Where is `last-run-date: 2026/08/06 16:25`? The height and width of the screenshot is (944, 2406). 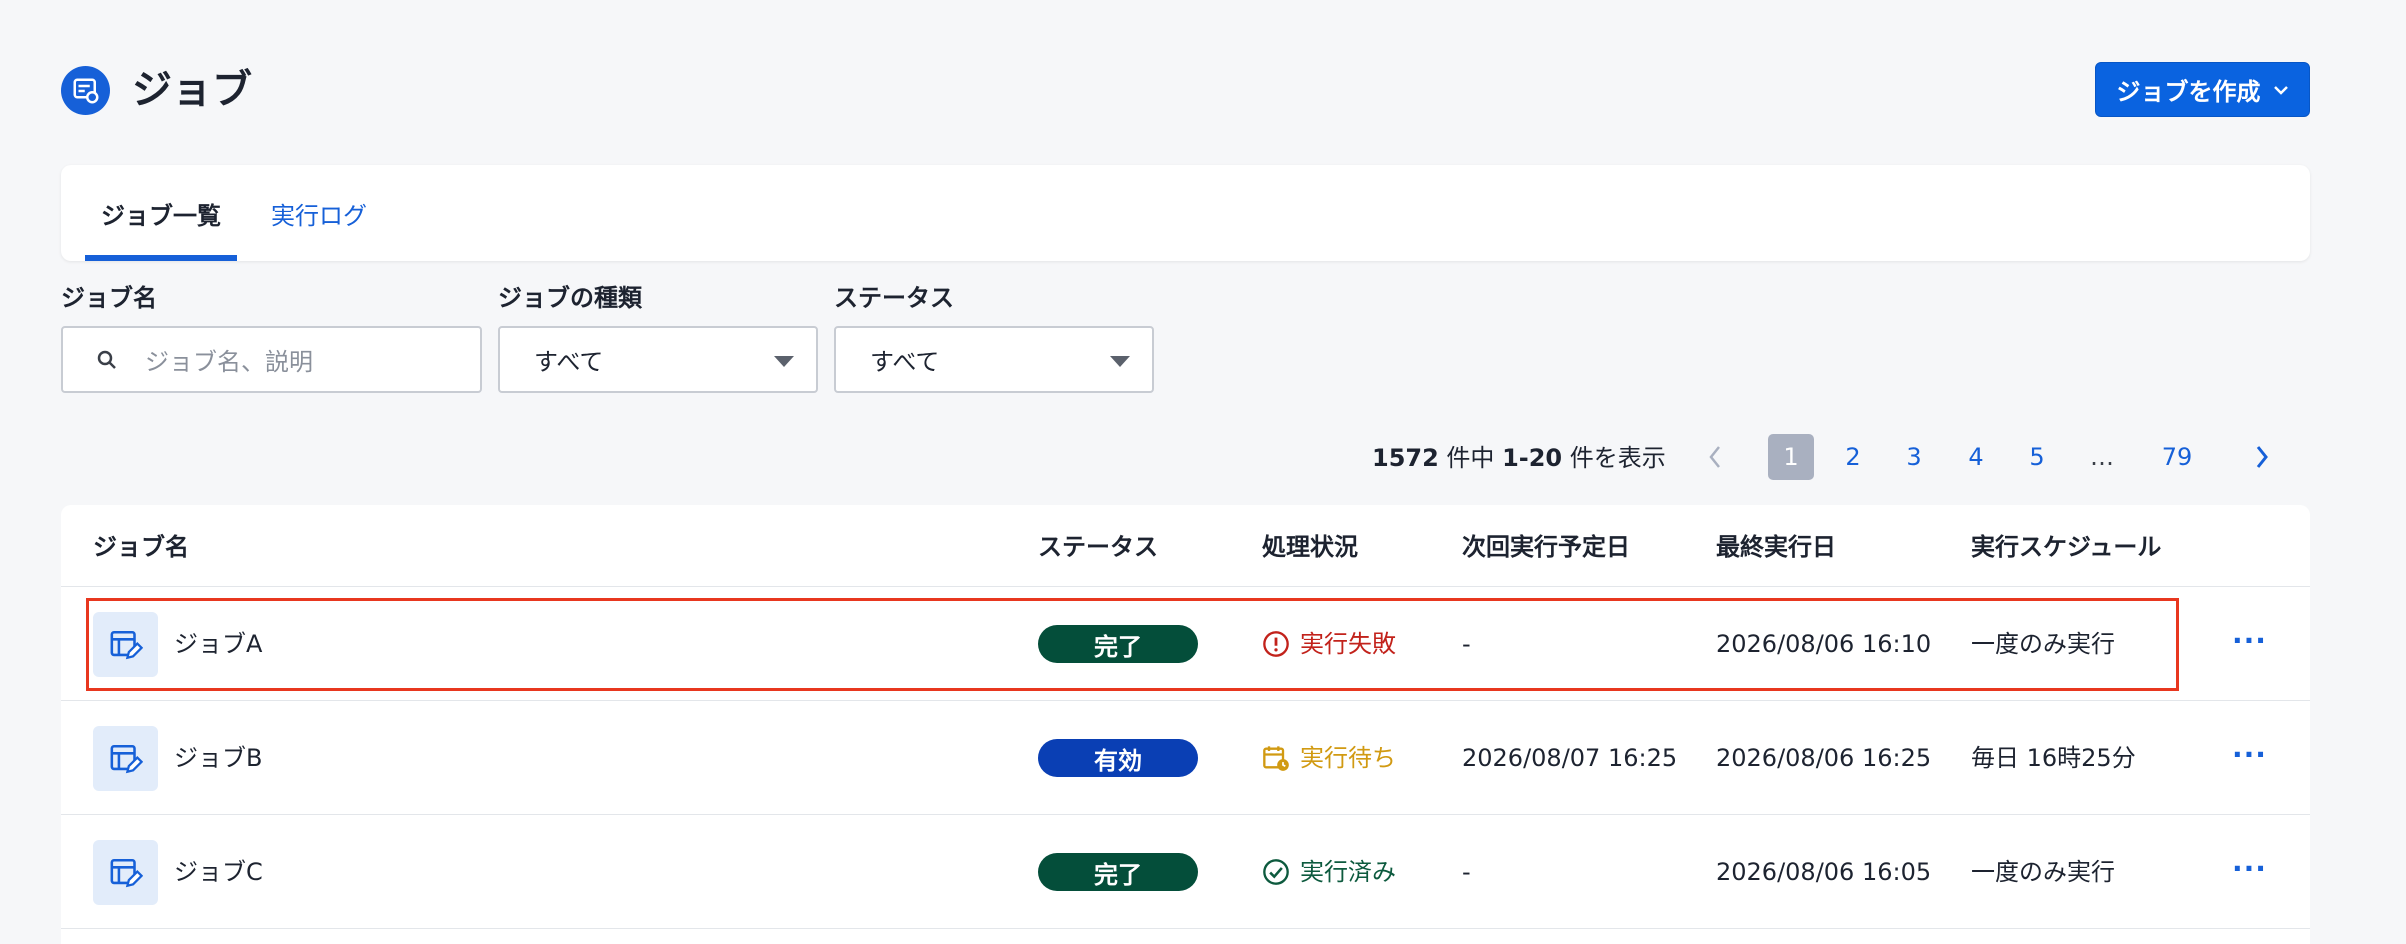 last-run-date: 2026/08/06 16:25 is located at coordinates (1824, 758).